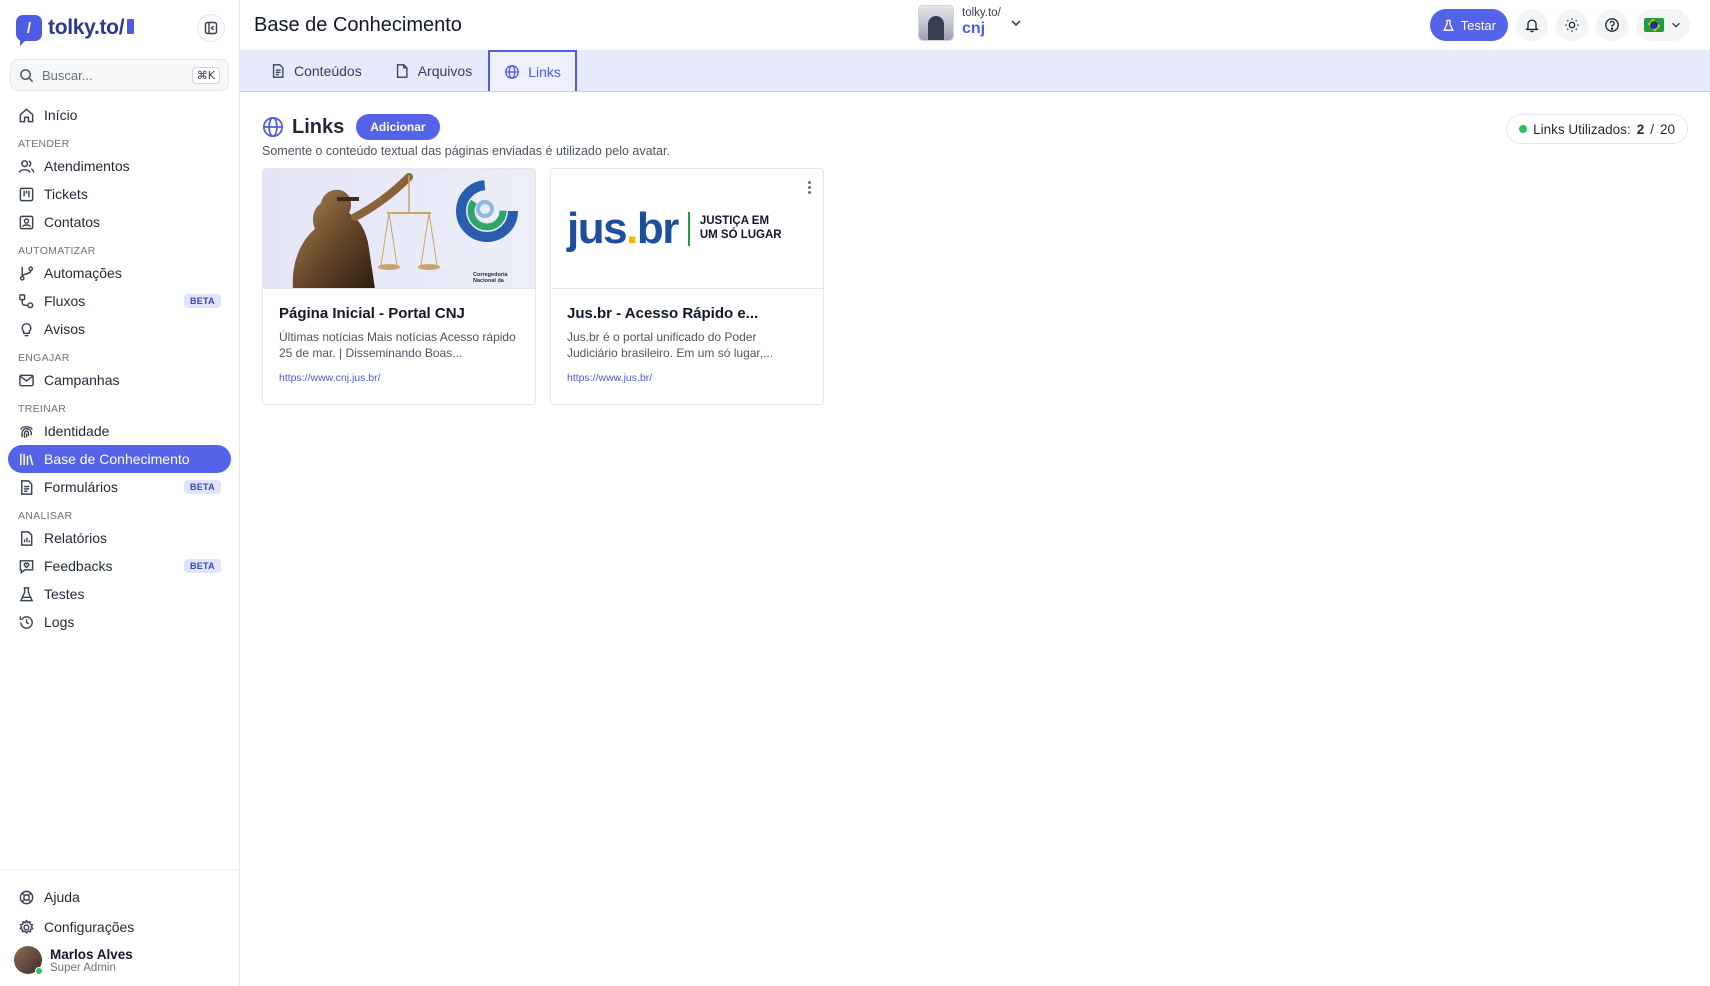 This screenshot has width=1710, height=986. Describe the element at coordinates (119, 194) in the screenshot. I see `sidebar-item-tickets: Tickets` at that location.